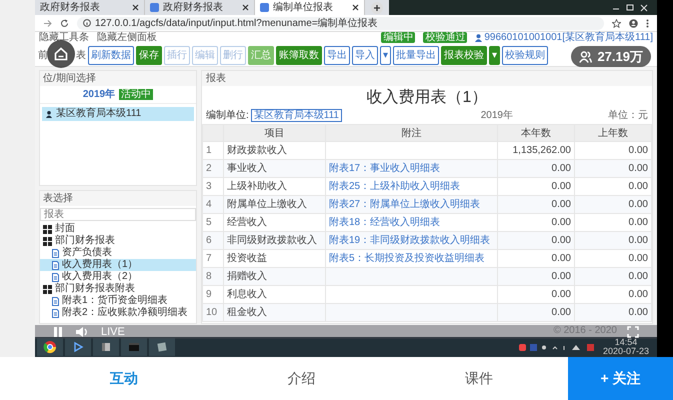 Image resolution: width=673 pixels, height=400 pixels. Describe the element at coordinates (213, 313) in the screenshot. I see `row-number: 10` at that location.